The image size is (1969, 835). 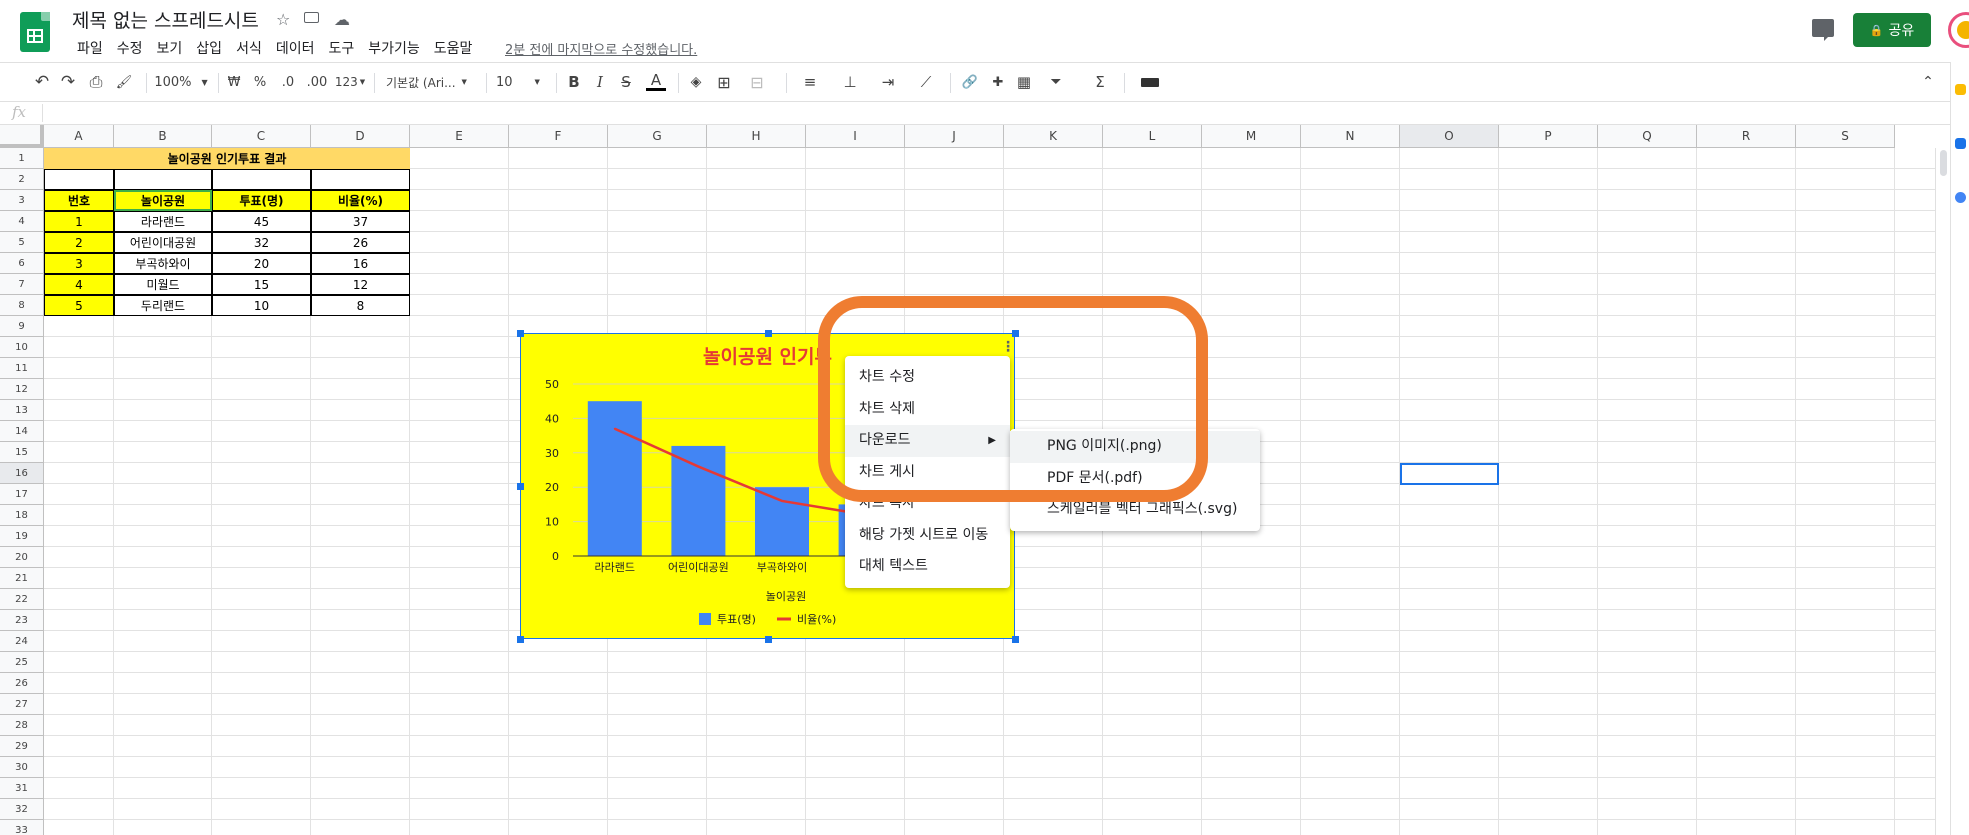 What do you see at coordinates (22, 179) in the screenshot?
I see `row-header-2: 2` at bounding box center [22, 179].